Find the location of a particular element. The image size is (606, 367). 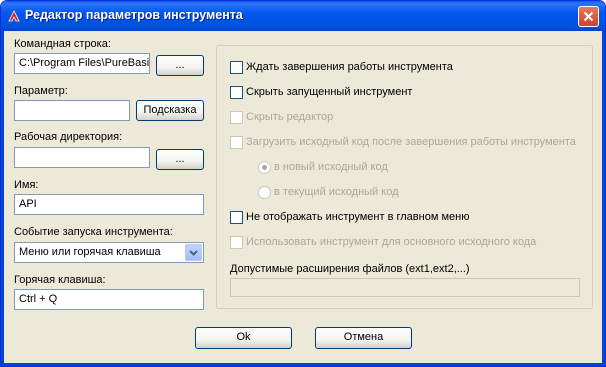

window-title: Редактор параметров инструмента is located at coordinates (134, 15).